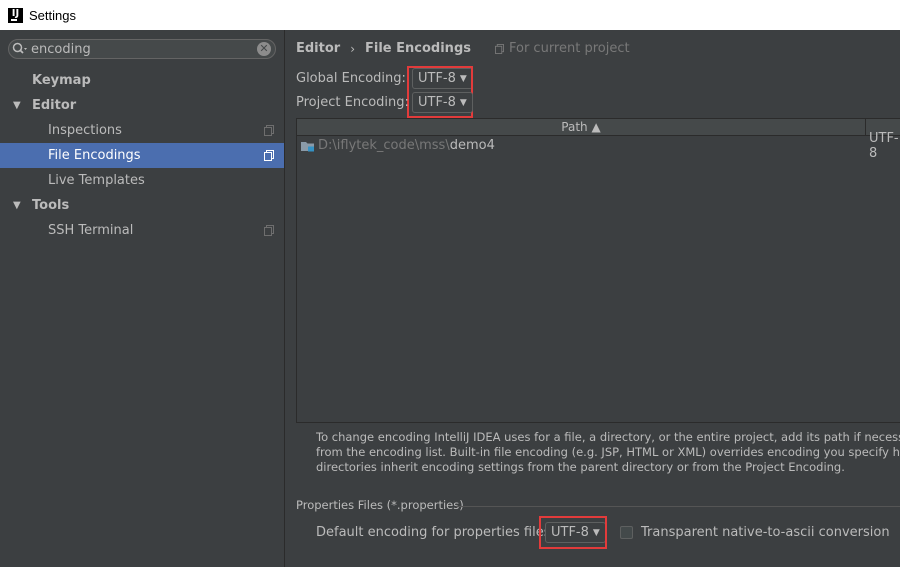  What do you see at coordinates (765, 532) in the screenshot?
I see `transparent-conversion-label: Transparent native-to-ascii conversion` at bounding box center [765, 532].